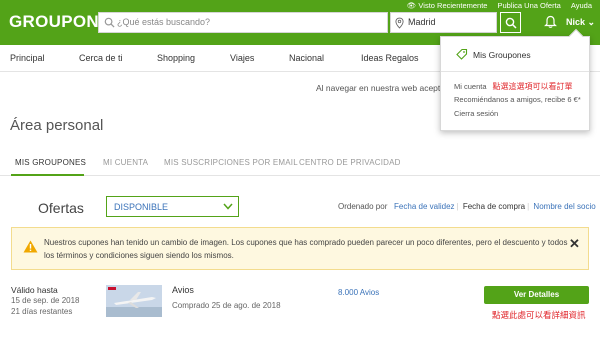 The width and height of the screenshot is (600, 343). What do you see at coordinates (61, 208) in the screenshot?
I see `offers-heading: Ofertas` at bounding box center [61, 208].